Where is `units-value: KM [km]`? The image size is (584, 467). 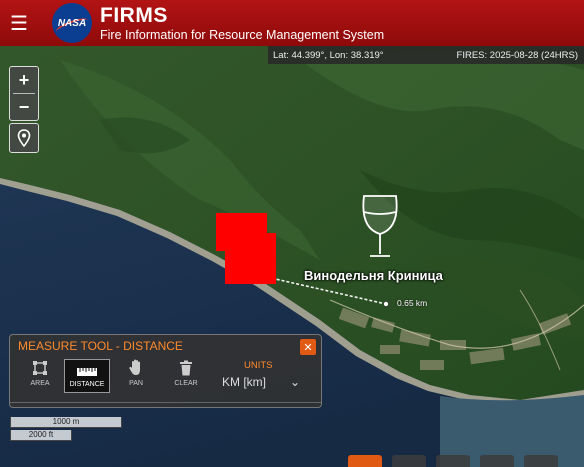
units-value: KM [km] is located at coordinates (244, 382).